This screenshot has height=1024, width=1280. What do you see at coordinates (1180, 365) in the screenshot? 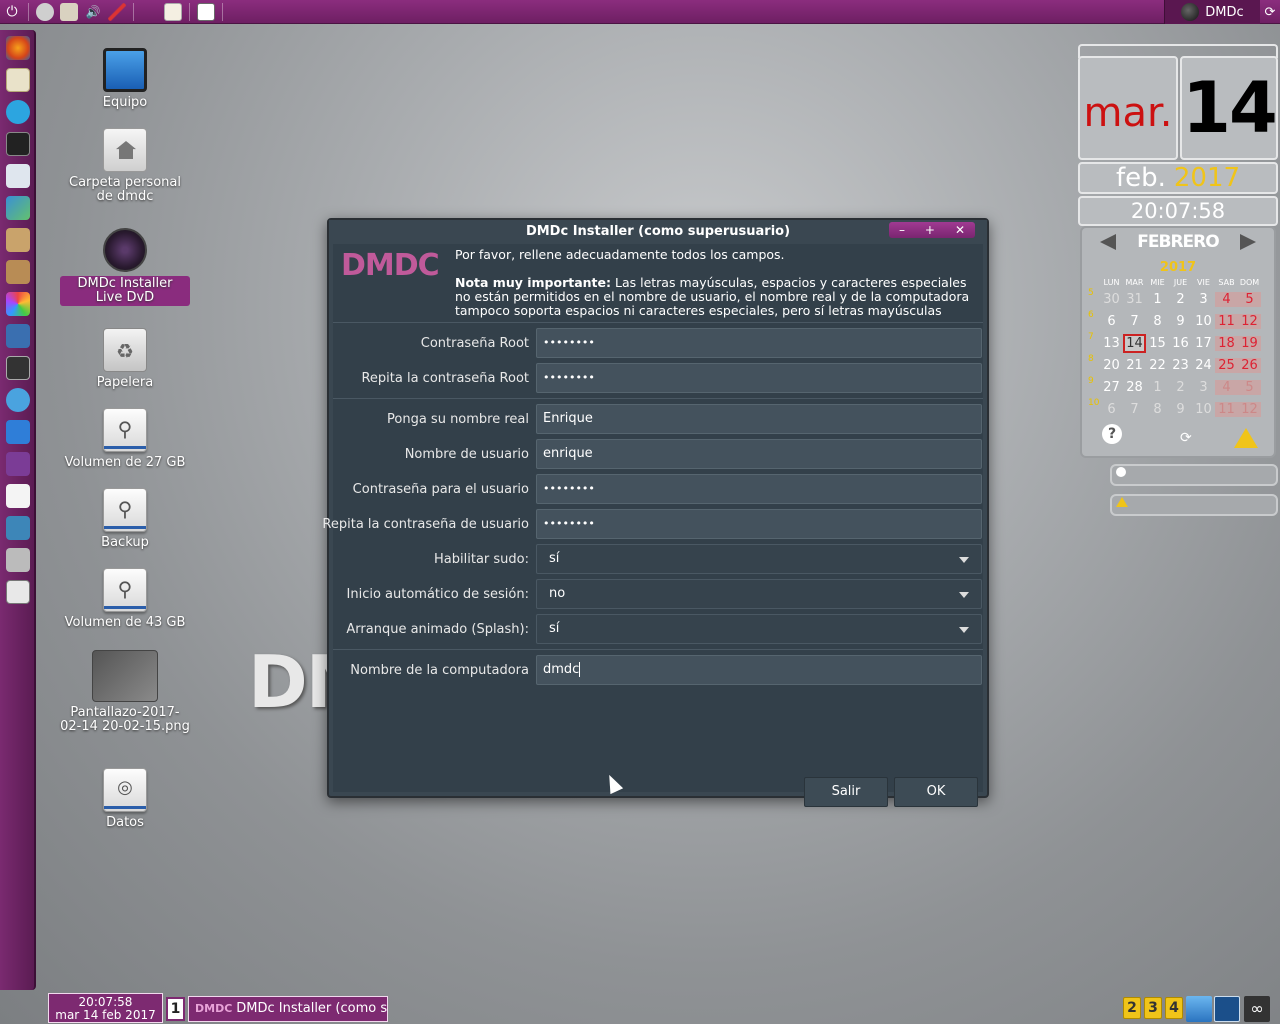
I see `calendar-day-cell: 23` at bounding box center [1180, 365].